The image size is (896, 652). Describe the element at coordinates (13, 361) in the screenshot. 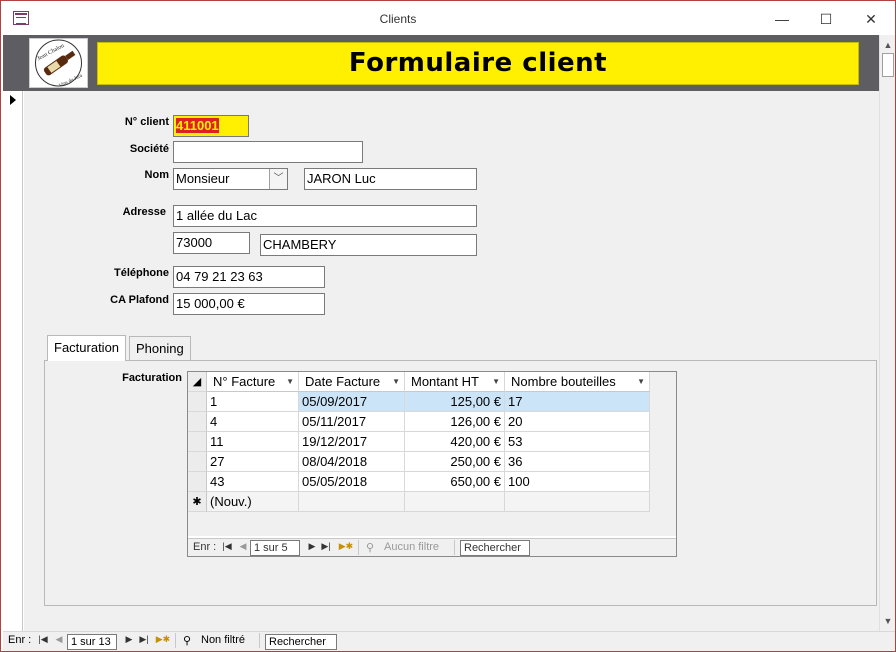

I see `record-selector` at that location.